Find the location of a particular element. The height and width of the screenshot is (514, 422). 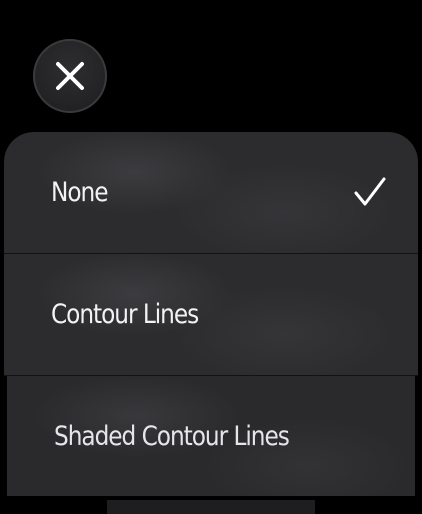

option-label: Shaded Contour Lines is located at coordinates (172, 436).